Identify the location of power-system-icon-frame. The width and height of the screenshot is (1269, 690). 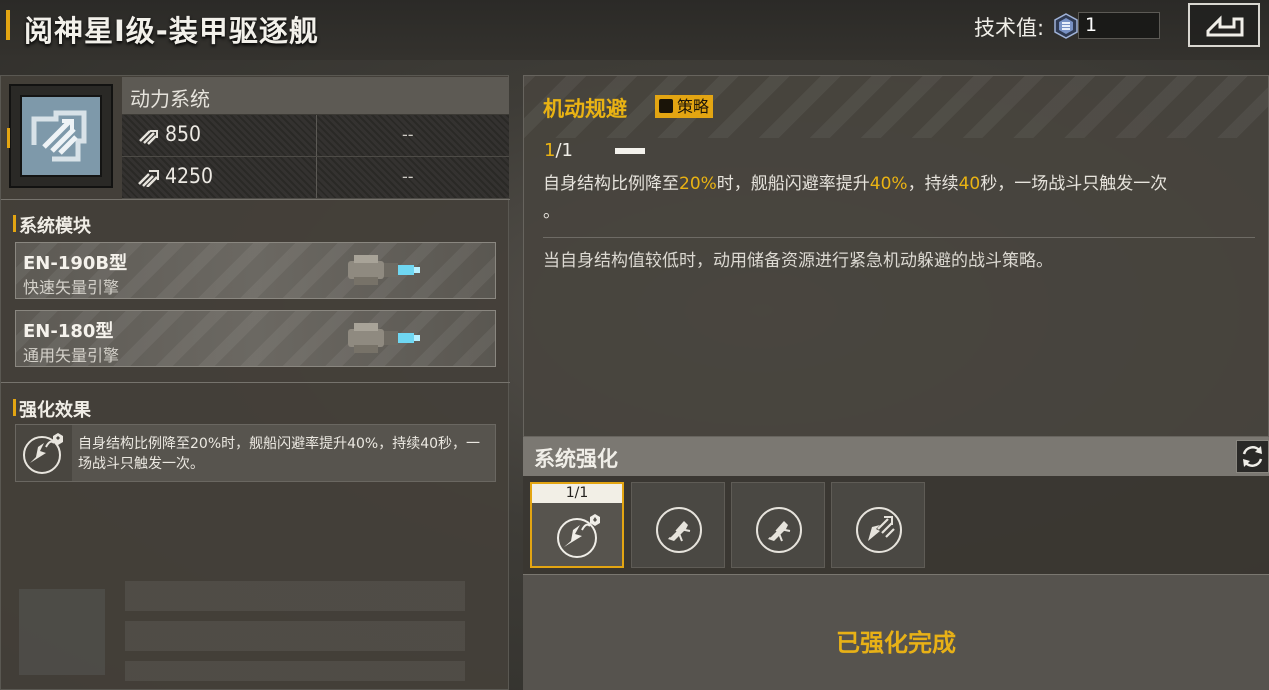
(61, 136).